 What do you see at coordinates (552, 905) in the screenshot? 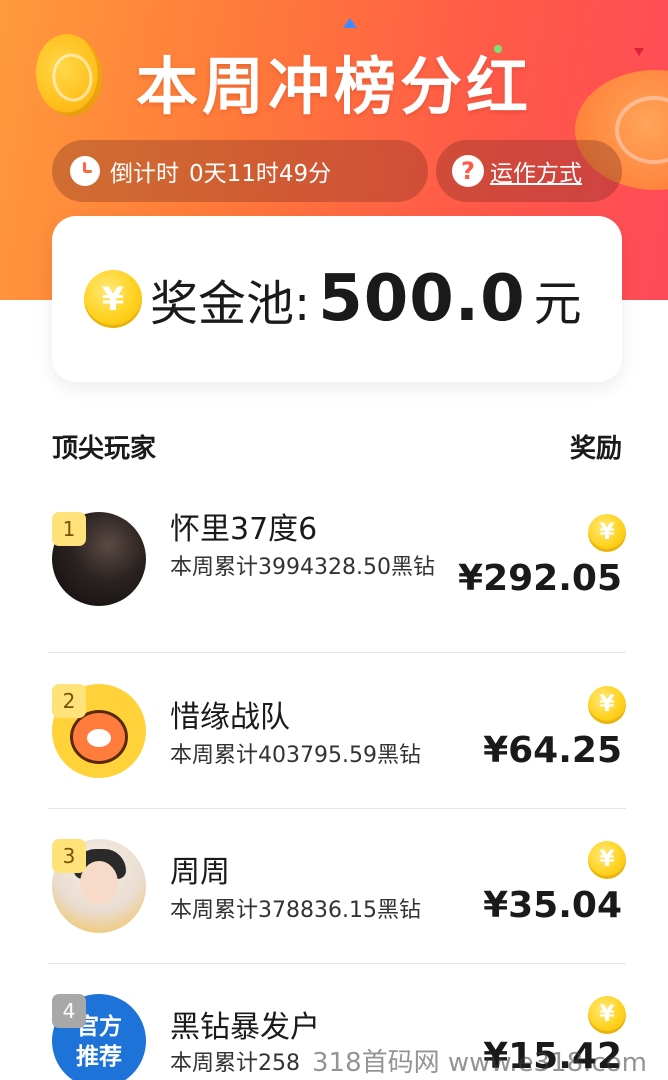
I see `reward-amount: ¥35.04` at bounding box center [552, 905].